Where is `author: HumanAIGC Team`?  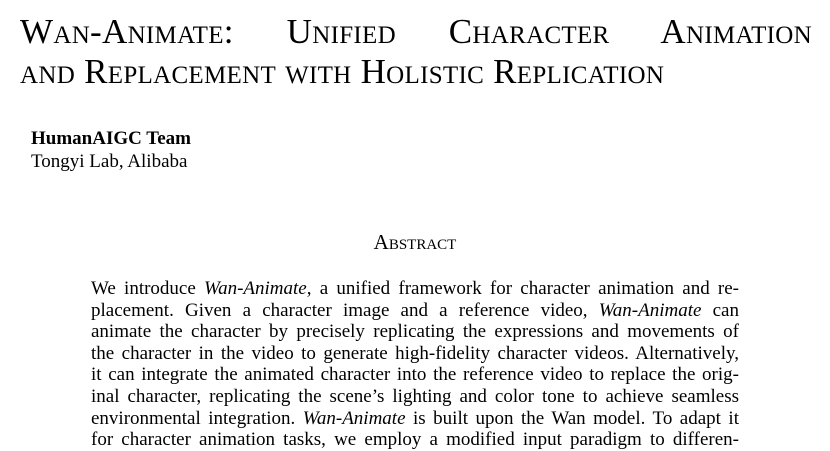 author: HumanAIGC Team is located at coordinates (111, 138).